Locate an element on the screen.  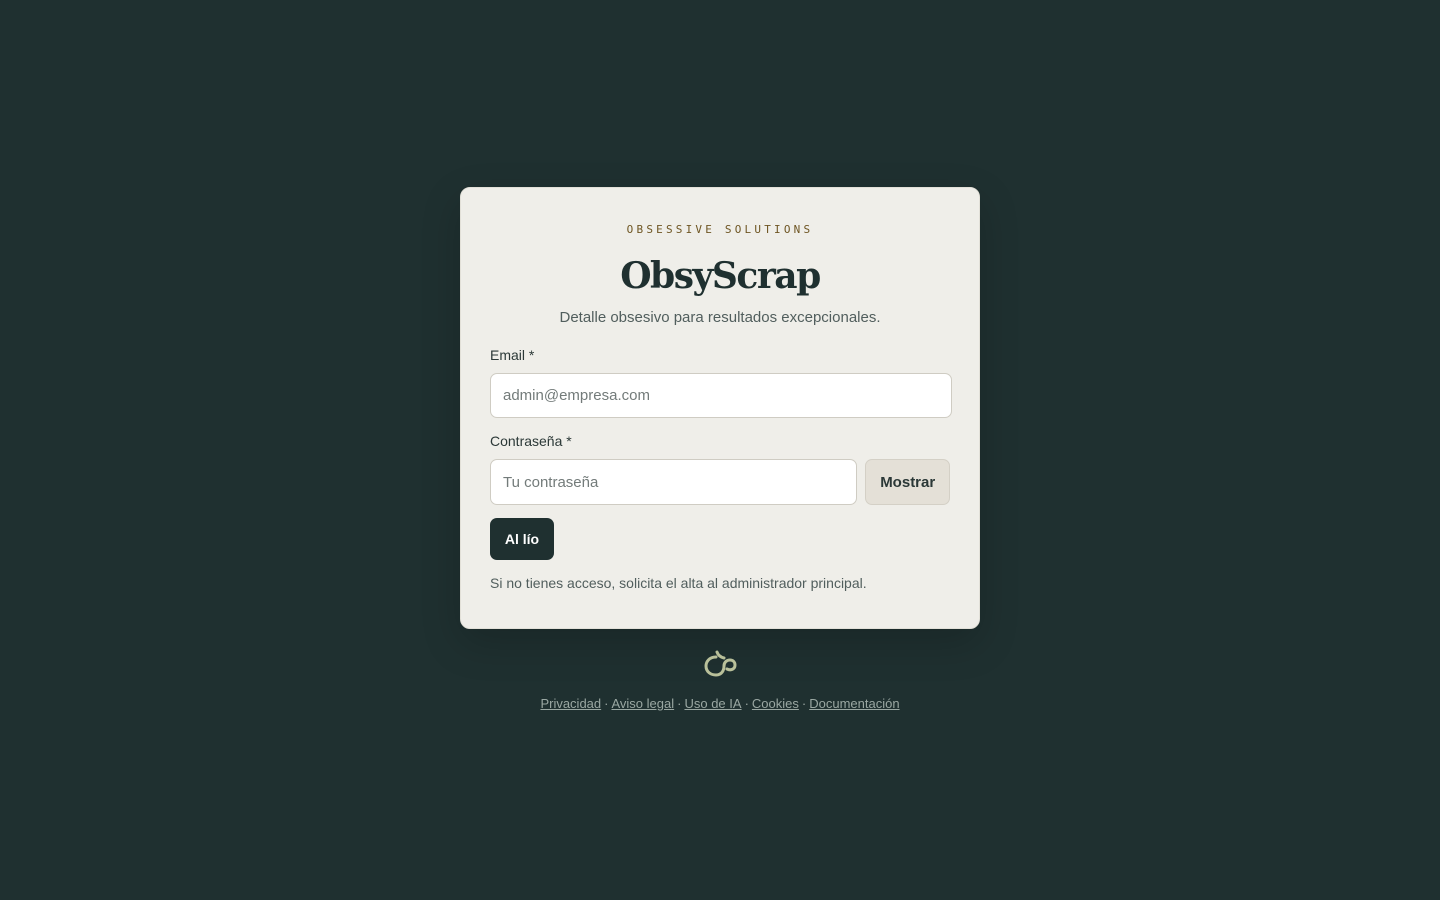
footer-link-documentation: Documentación is located at coordinates (854, 703).